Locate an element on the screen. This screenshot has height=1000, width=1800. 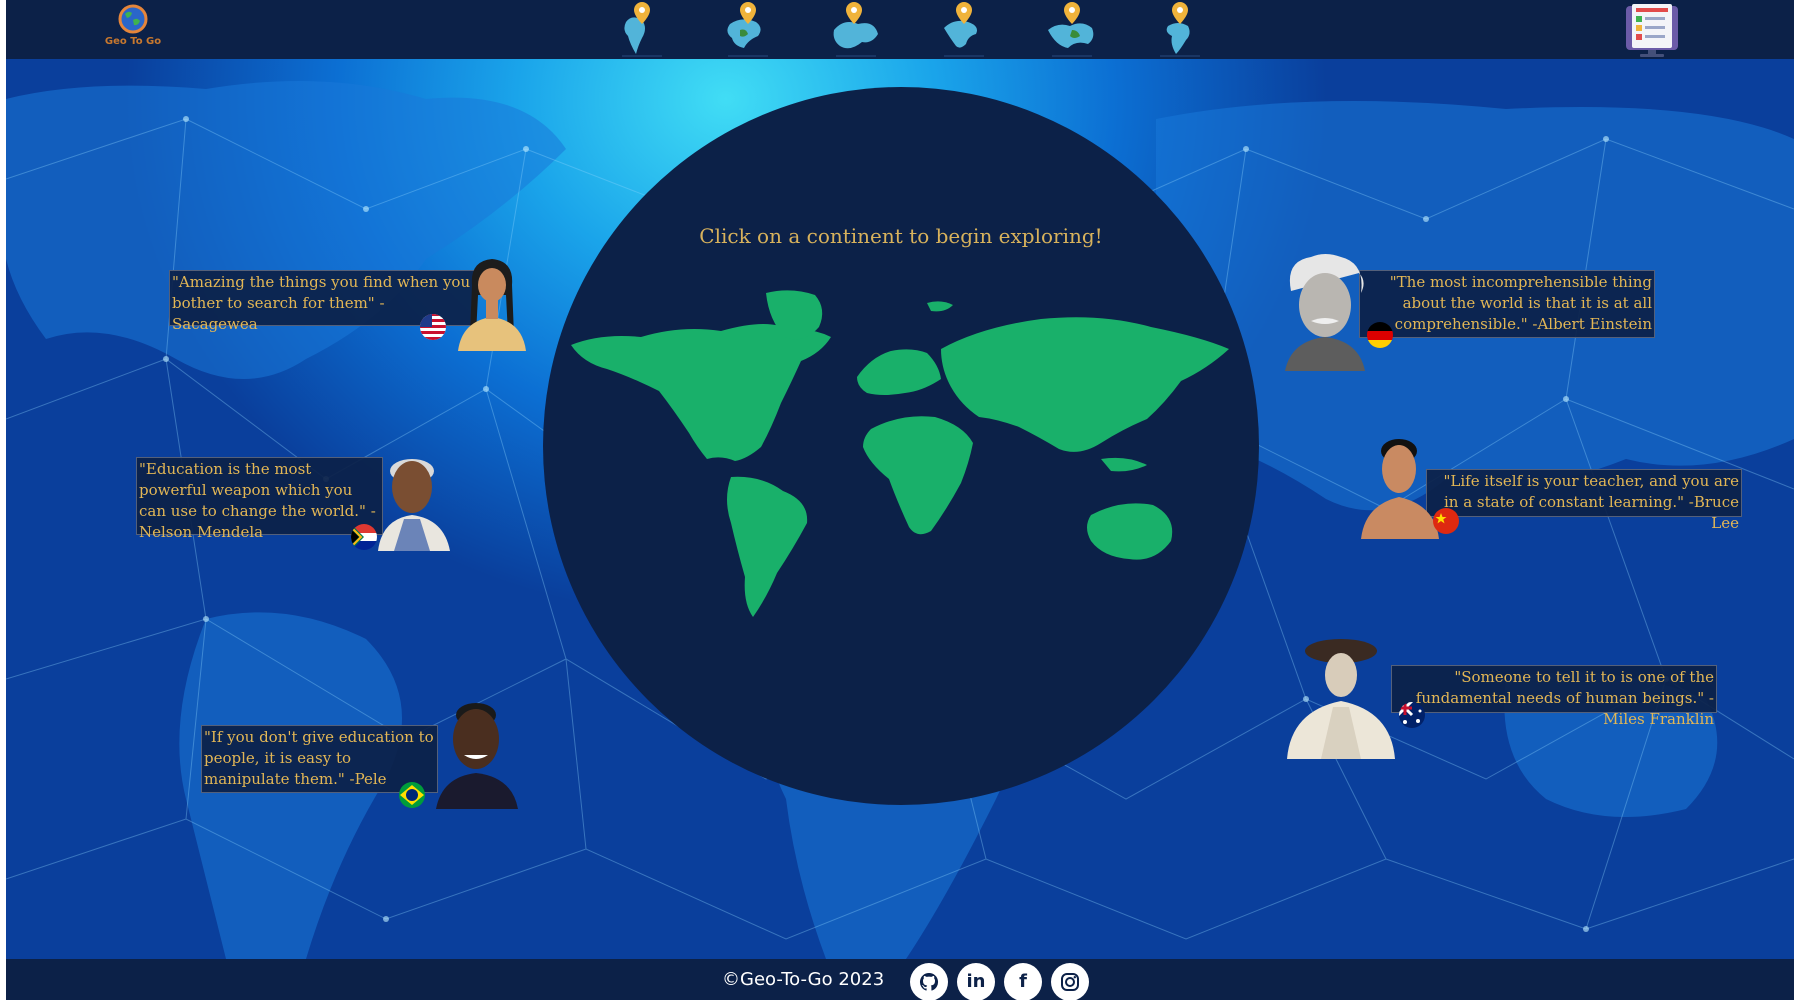
brazil-flag-icon is located at coordinates (412, 795).